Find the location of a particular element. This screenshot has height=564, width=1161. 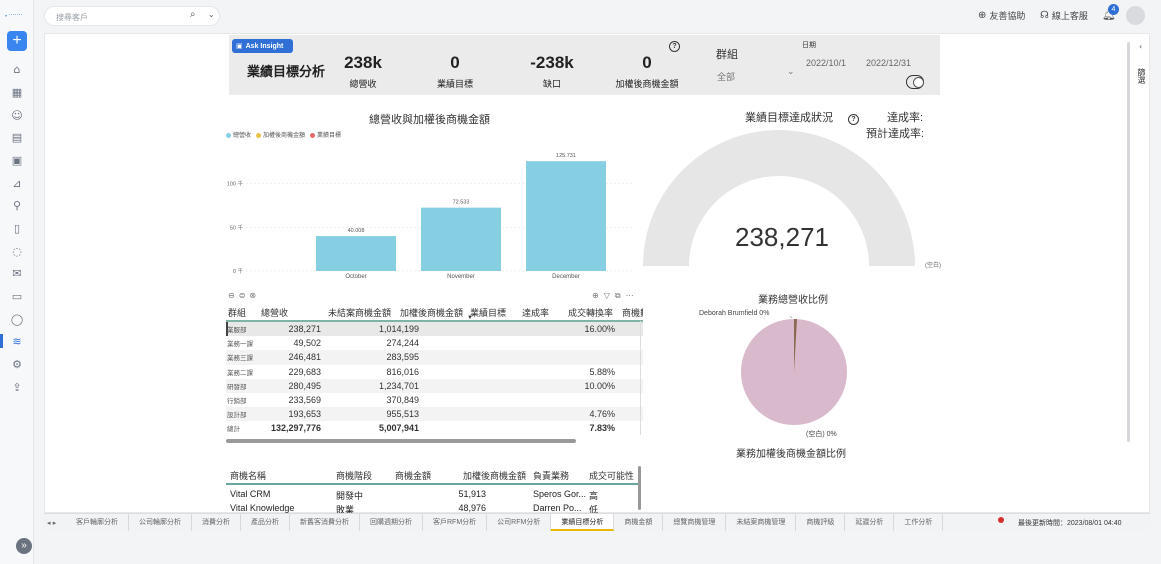

avatar is located at coordinates (1135, 15).